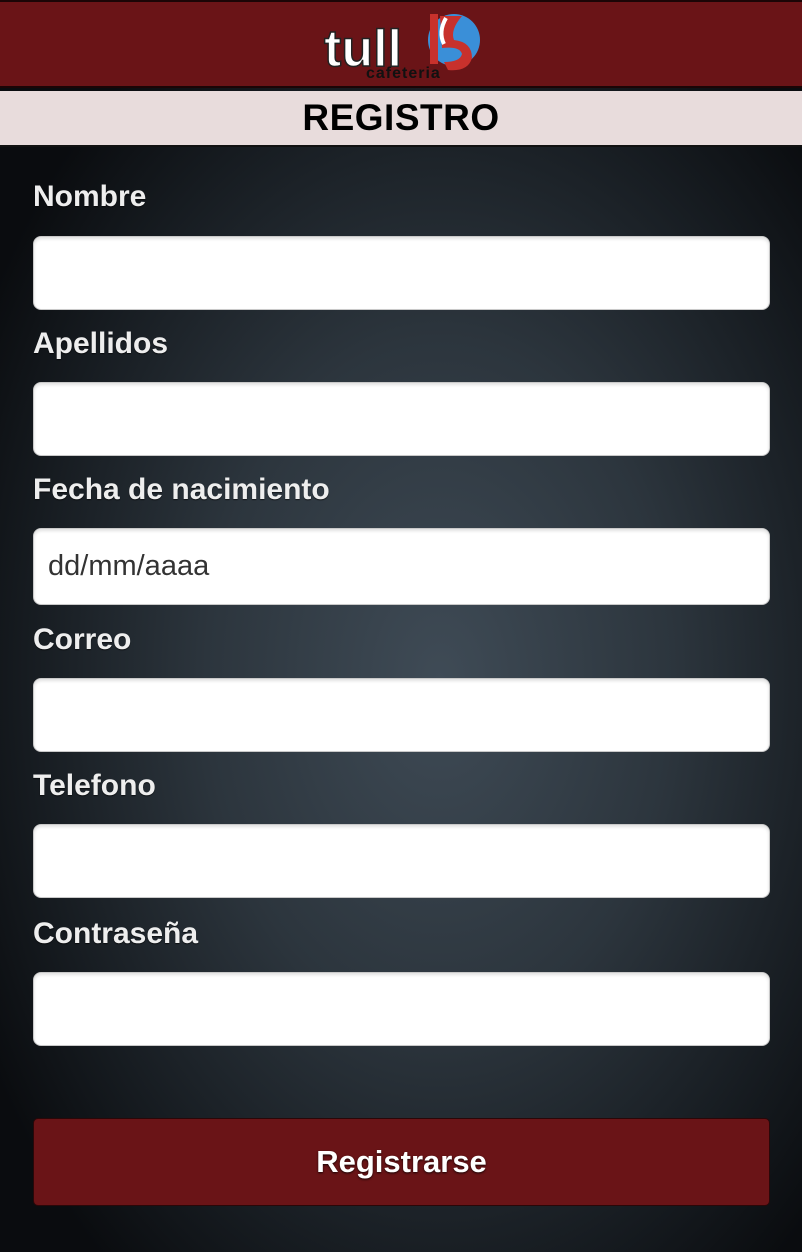 This screenshot has width=802, height=1252. What do you see at coordinates (181, 489) in the screenshot?
I see `fecha-nacimiento-label: Fecha de nacimiento` at bounding box center [181, 489].